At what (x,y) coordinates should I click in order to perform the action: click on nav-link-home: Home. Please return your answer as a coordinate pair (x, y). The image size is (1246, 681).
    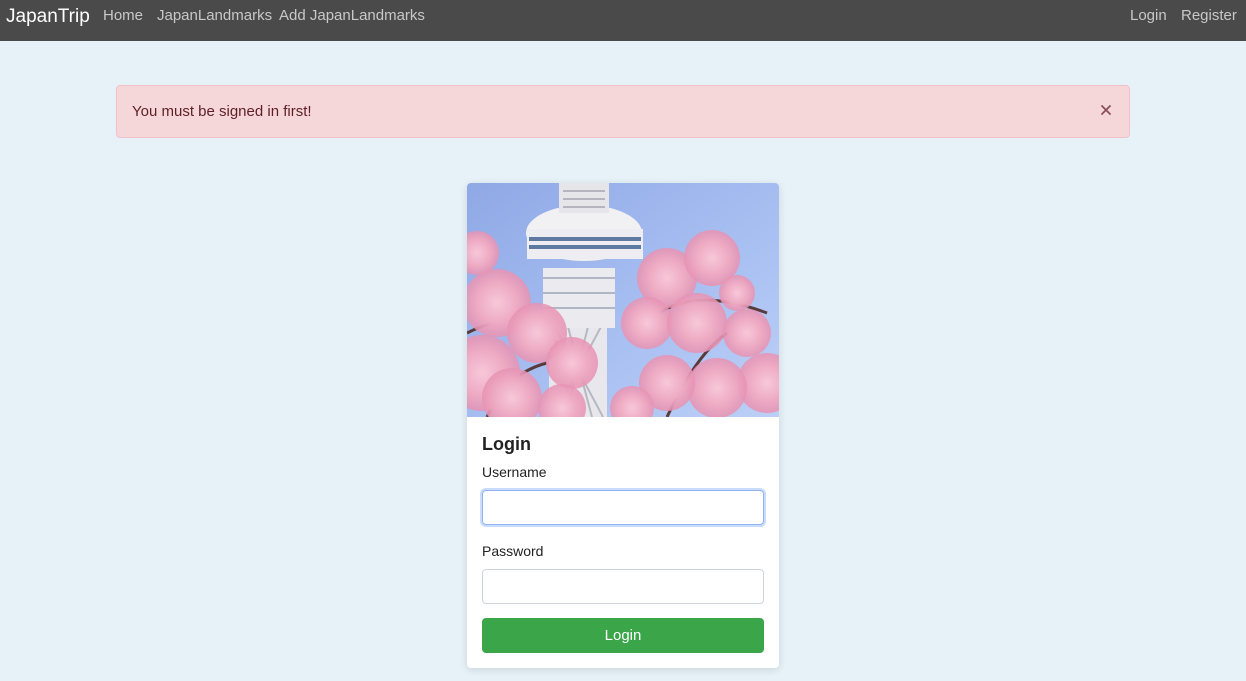
    Looking at the image, I should click on (123, 16).